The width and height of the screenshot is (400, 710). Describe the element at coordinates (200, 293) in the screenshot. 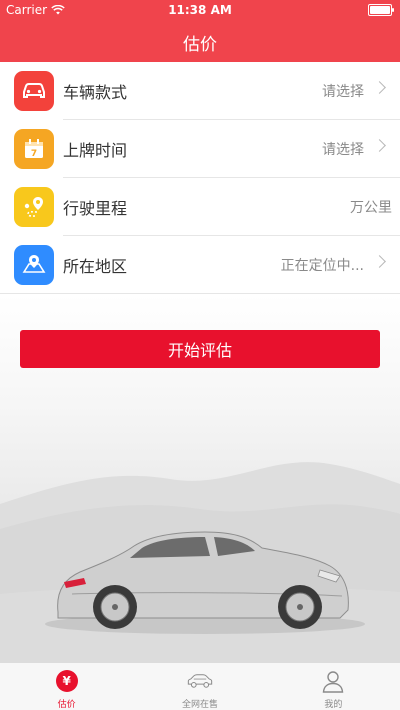

I see `row-divider` at that location.